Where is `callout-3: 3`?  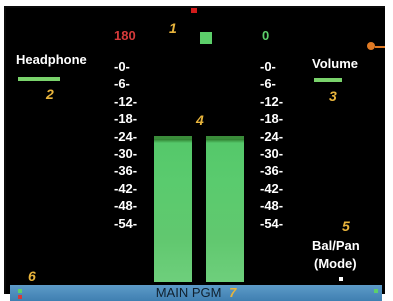
callout-3: 3 is located at coordinates (333, 96).